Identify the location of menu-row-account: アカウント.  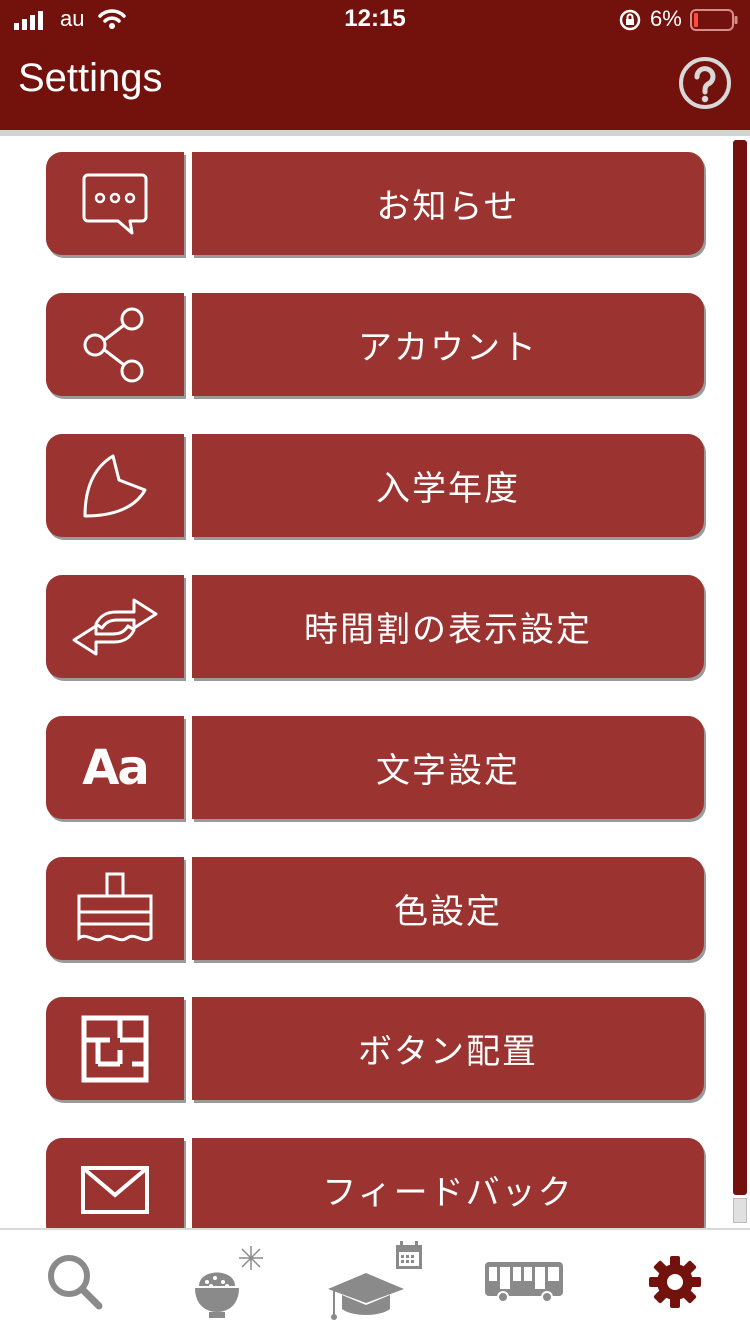
(375, 344).